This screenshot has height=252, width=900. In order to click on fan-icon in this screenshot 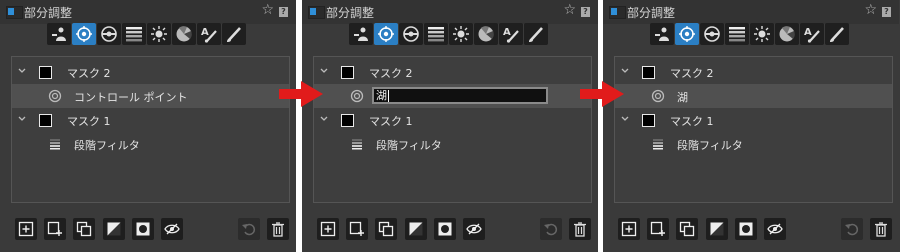, I will do `click(184, 34)`.